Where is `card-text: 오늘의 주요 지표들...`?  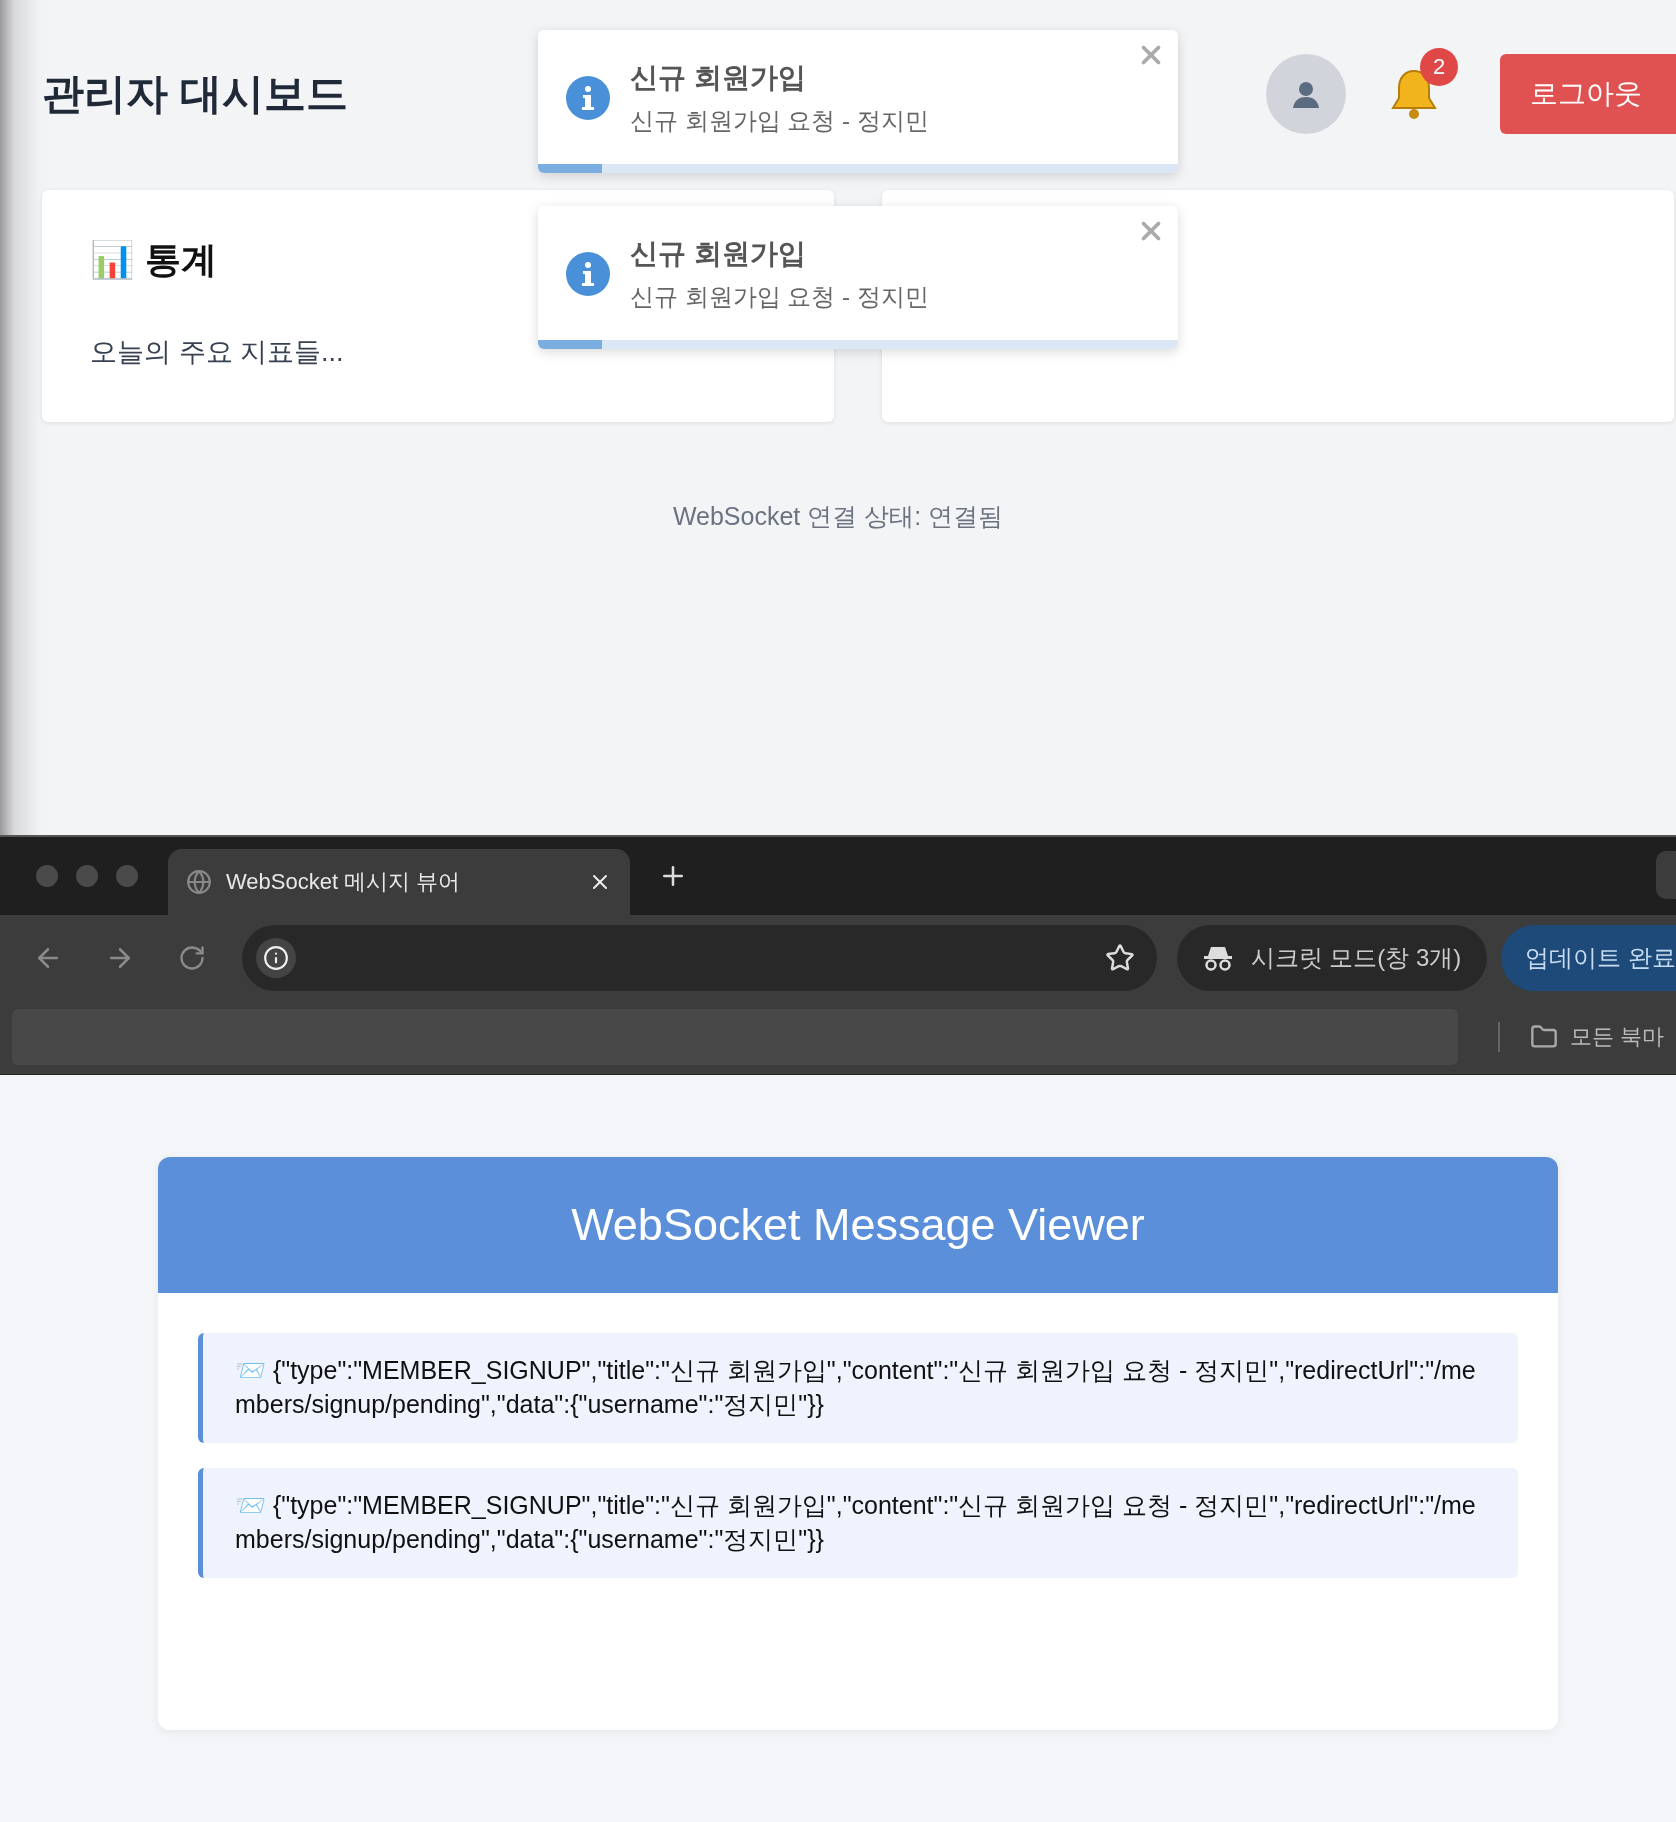
card-text: 오늘의 주요 지표들... is located at coordinates (217, 352).